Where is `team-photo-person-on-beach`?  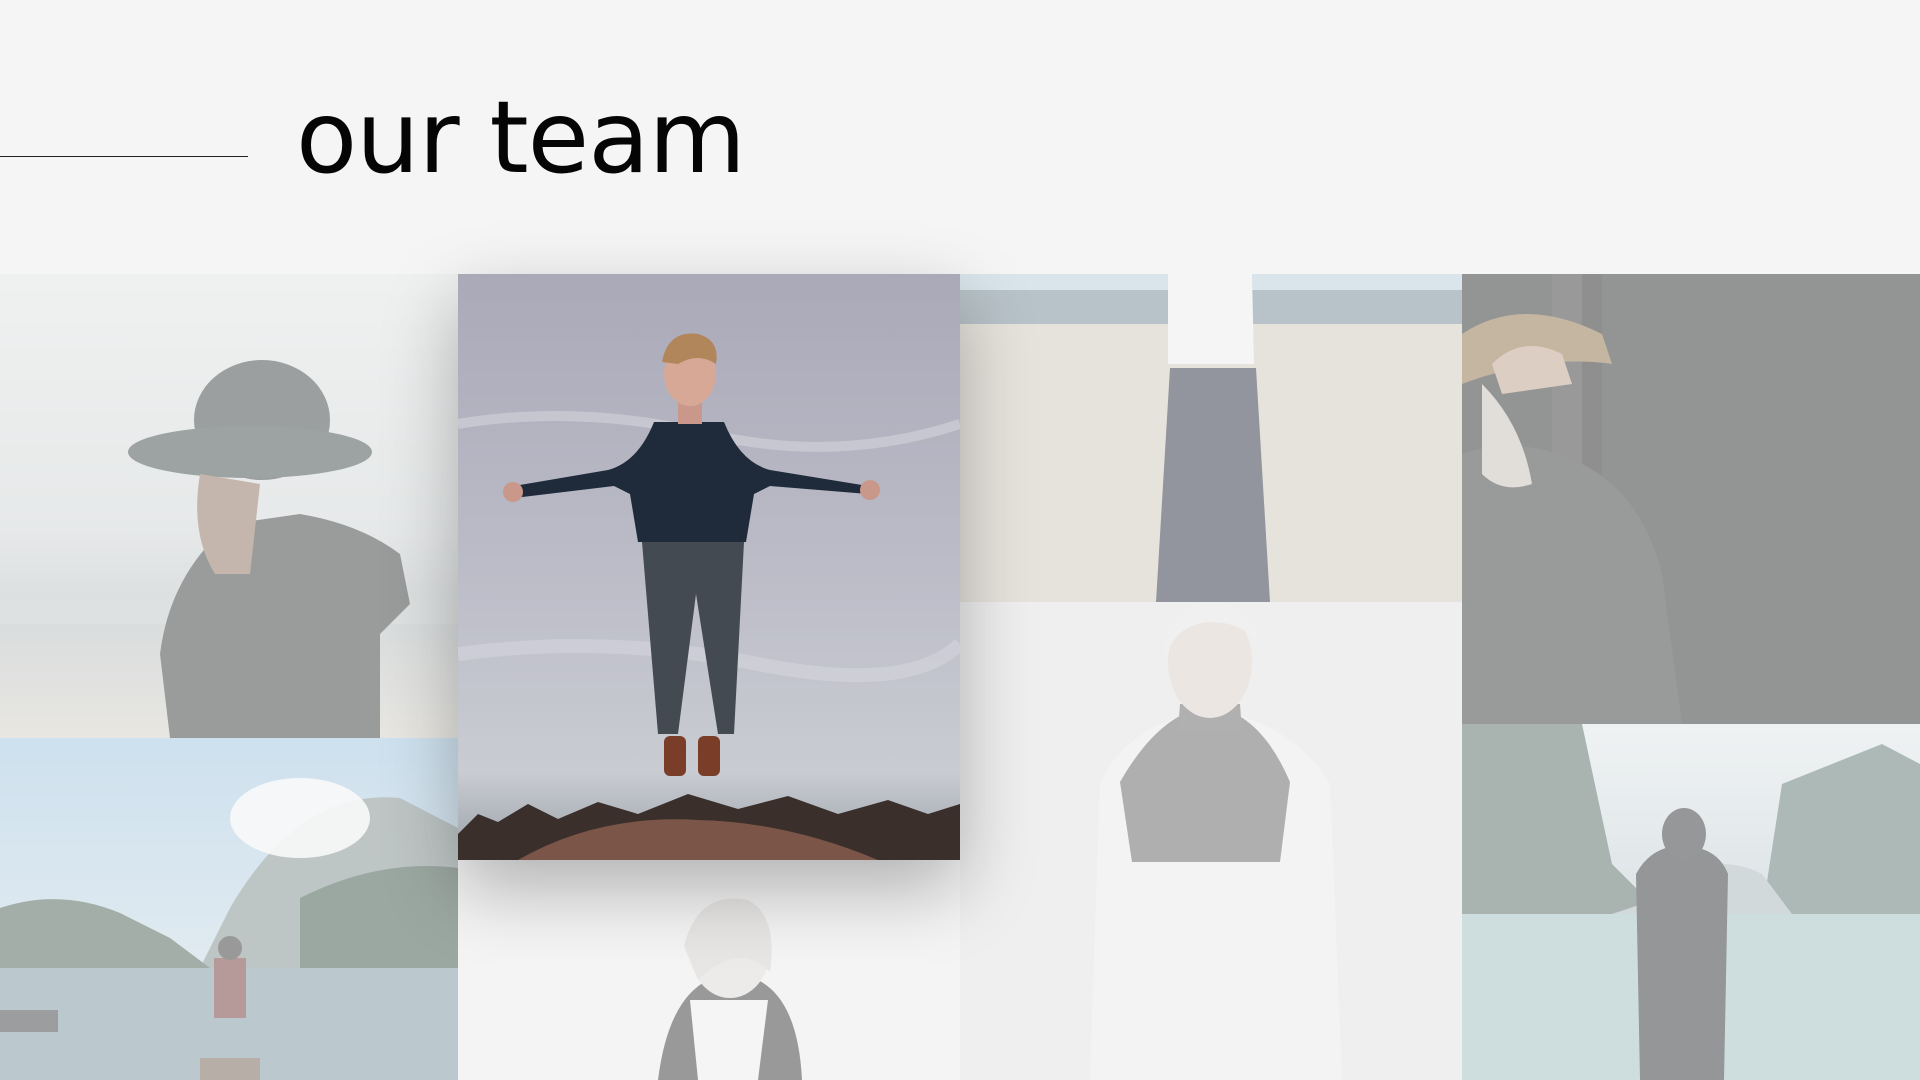
team-photo-person-on-beach is located at coordinates (1211, 438).